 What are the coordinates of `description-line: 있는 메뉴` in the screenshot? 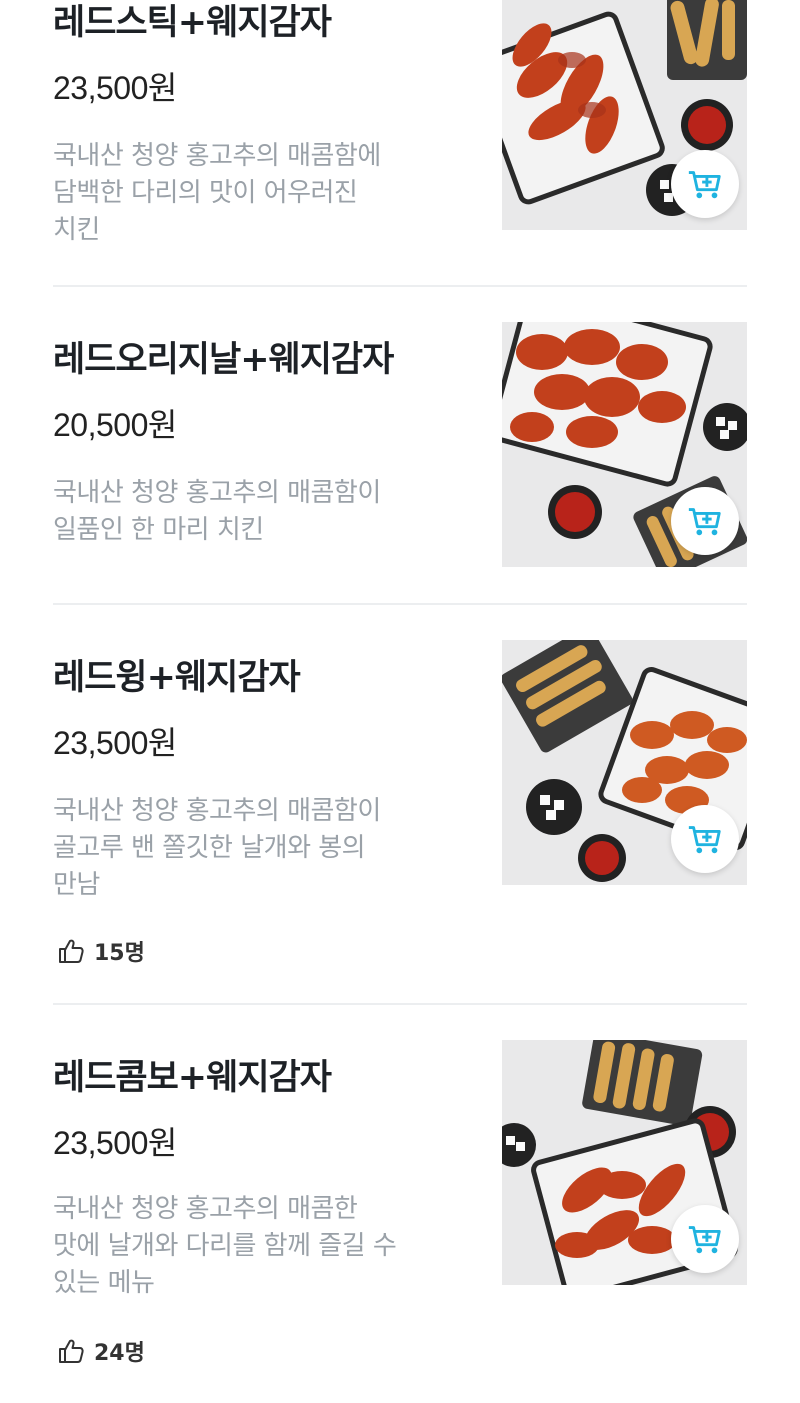 It's located at (104, 1283).